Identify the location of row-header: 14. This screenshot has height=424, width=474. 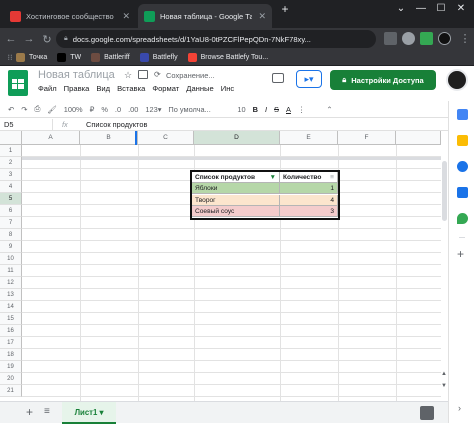
(11, 307).